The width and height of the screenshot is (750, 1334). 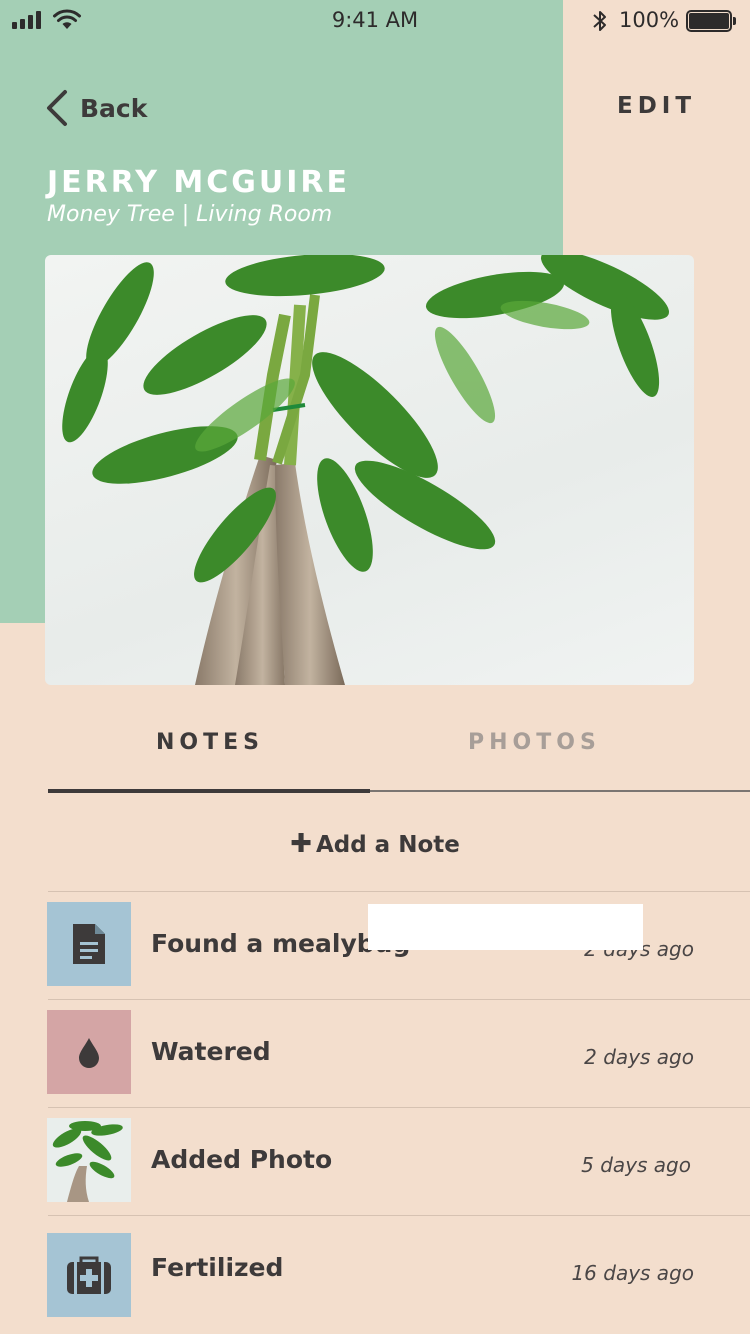 What do you see at coordinates (209, 791) in the screenshot?
I see `tab-active-indicator` at bounding box center [209, 791].